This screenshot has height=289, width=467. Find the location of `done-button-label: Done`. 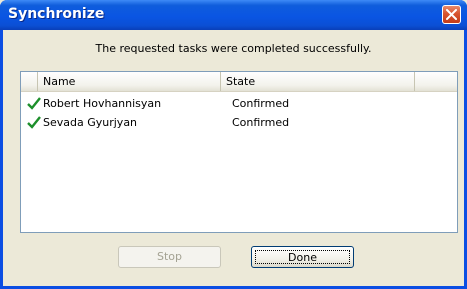

done-button-label: Done is located at coordinates (302, 257).